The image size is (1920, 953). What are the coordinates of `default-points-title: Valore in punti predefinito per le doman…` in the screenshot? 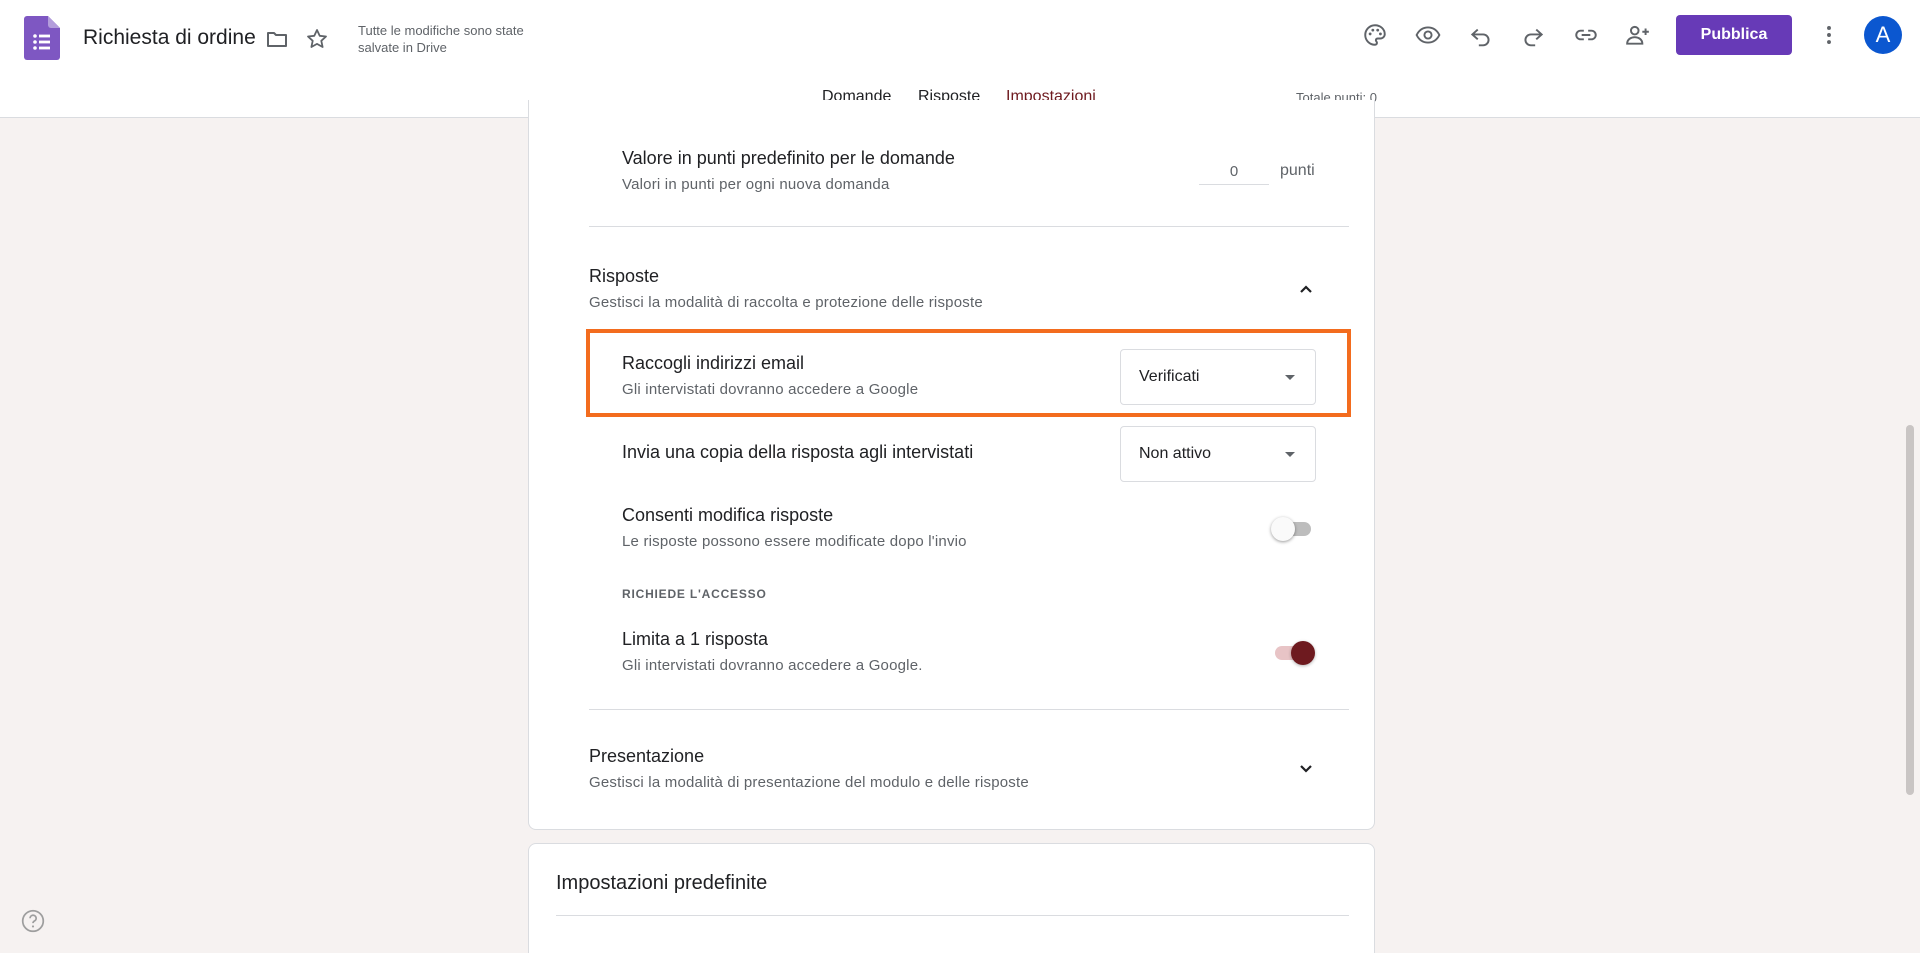 It's located at (788, 158).